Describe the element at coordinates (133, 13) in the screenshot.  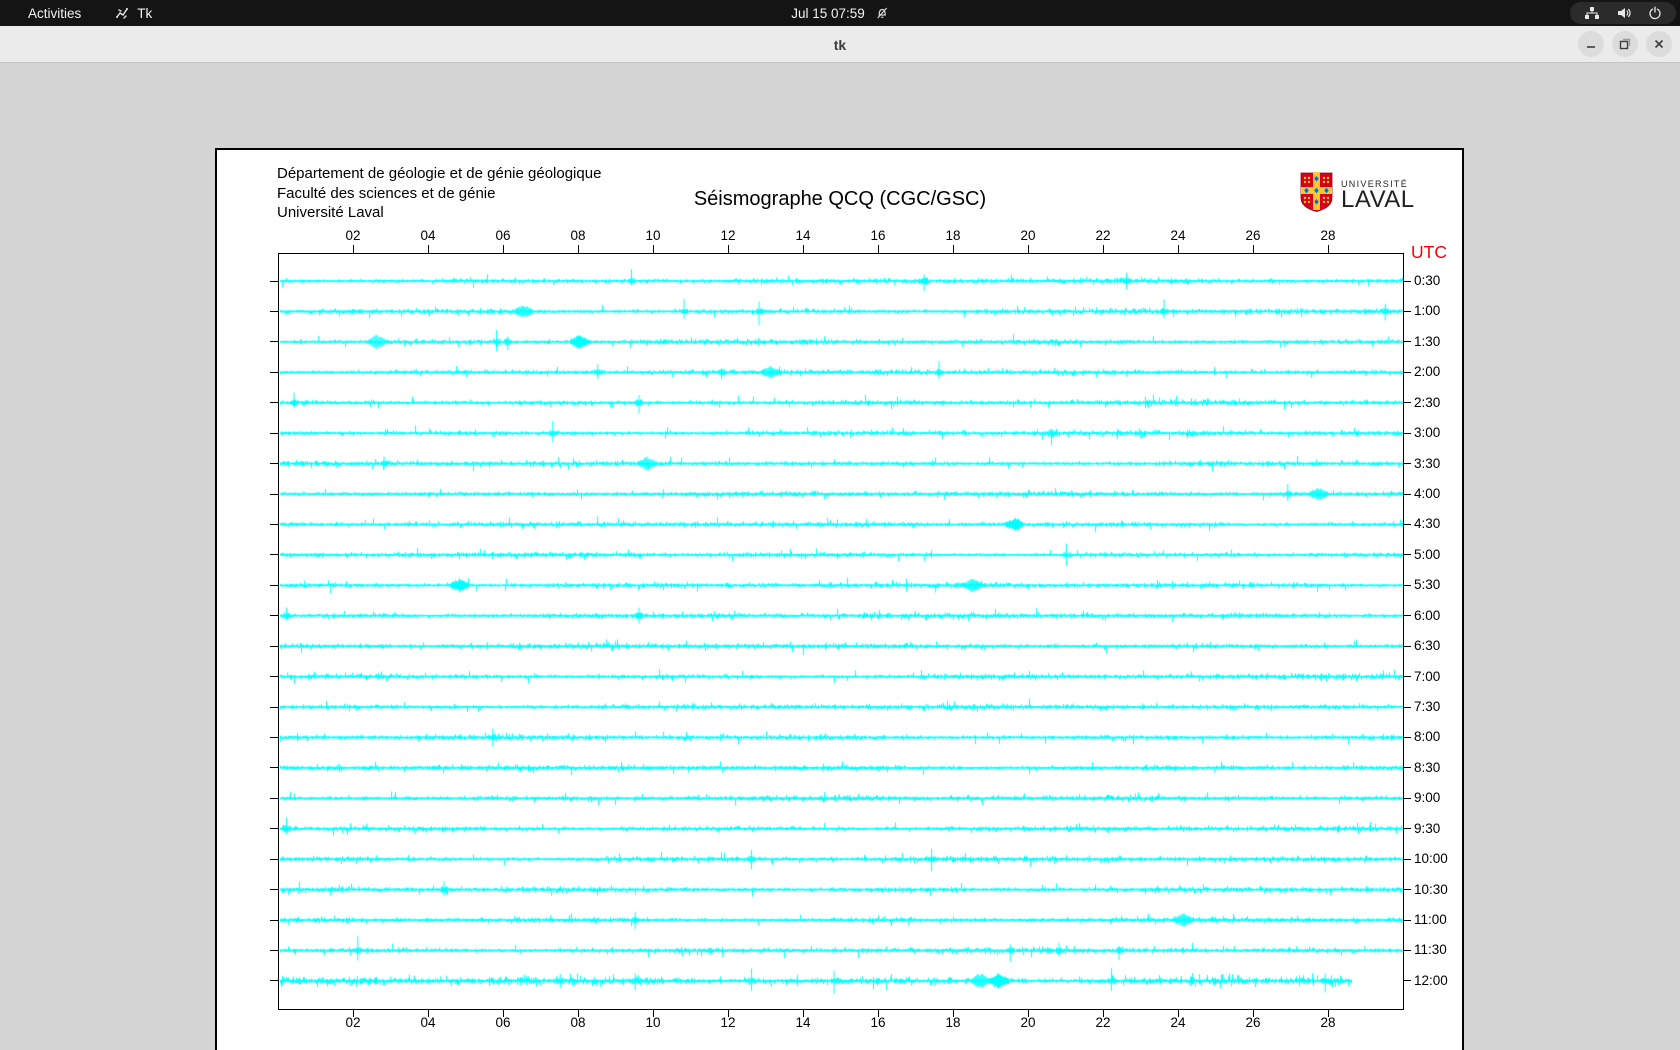
I see `focused-app-menu: Tk` at that location.